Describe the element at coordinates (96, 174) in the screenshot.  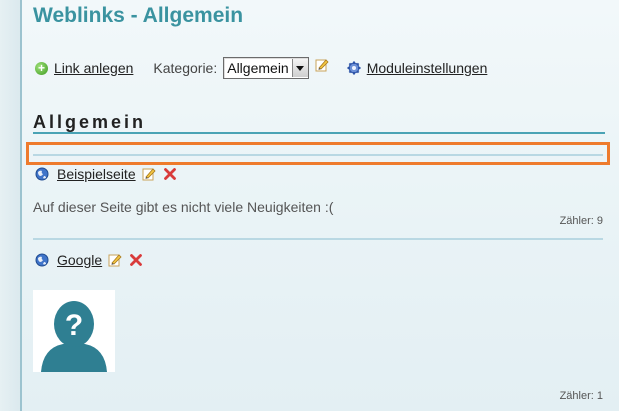
I see `link-title: Beispielseite` at that location.